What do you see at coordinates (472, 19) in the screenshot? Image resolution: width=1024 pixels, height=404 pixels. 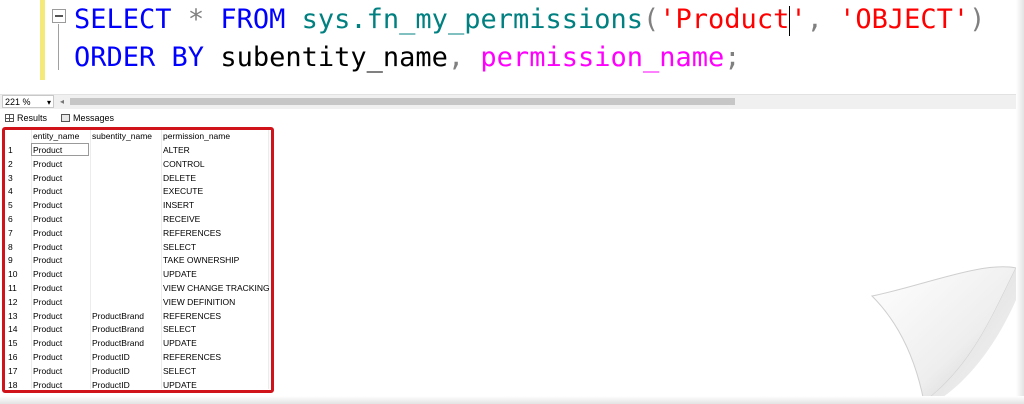 I see `function-name: sys.fn_my_permissions` at bounding box center [472, 19].